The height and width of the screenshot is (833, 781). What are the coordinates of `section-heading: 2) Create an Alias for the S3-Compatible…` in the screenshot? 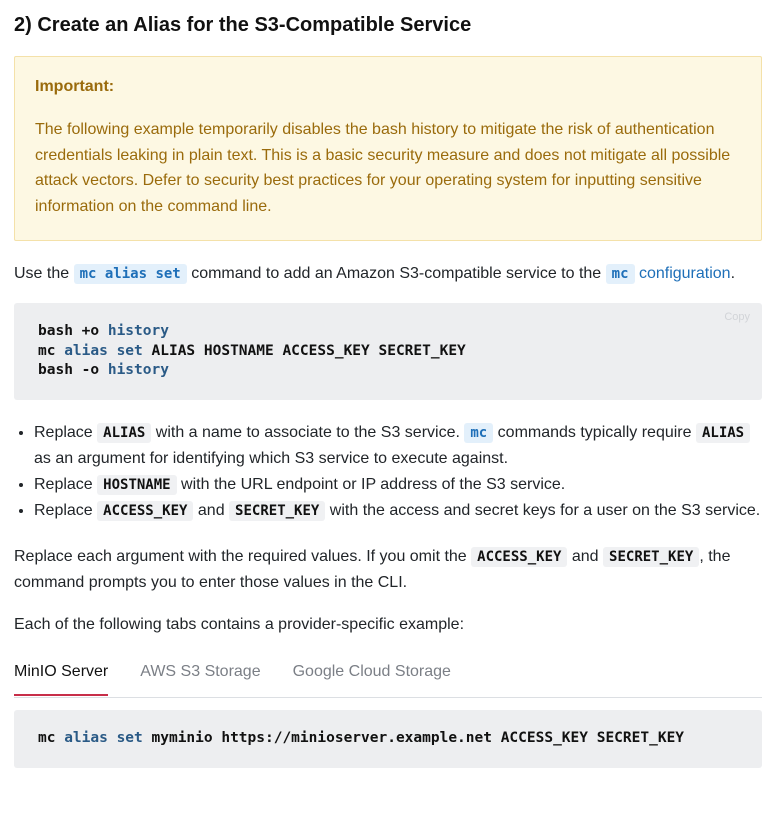 It's located at (243, 25).